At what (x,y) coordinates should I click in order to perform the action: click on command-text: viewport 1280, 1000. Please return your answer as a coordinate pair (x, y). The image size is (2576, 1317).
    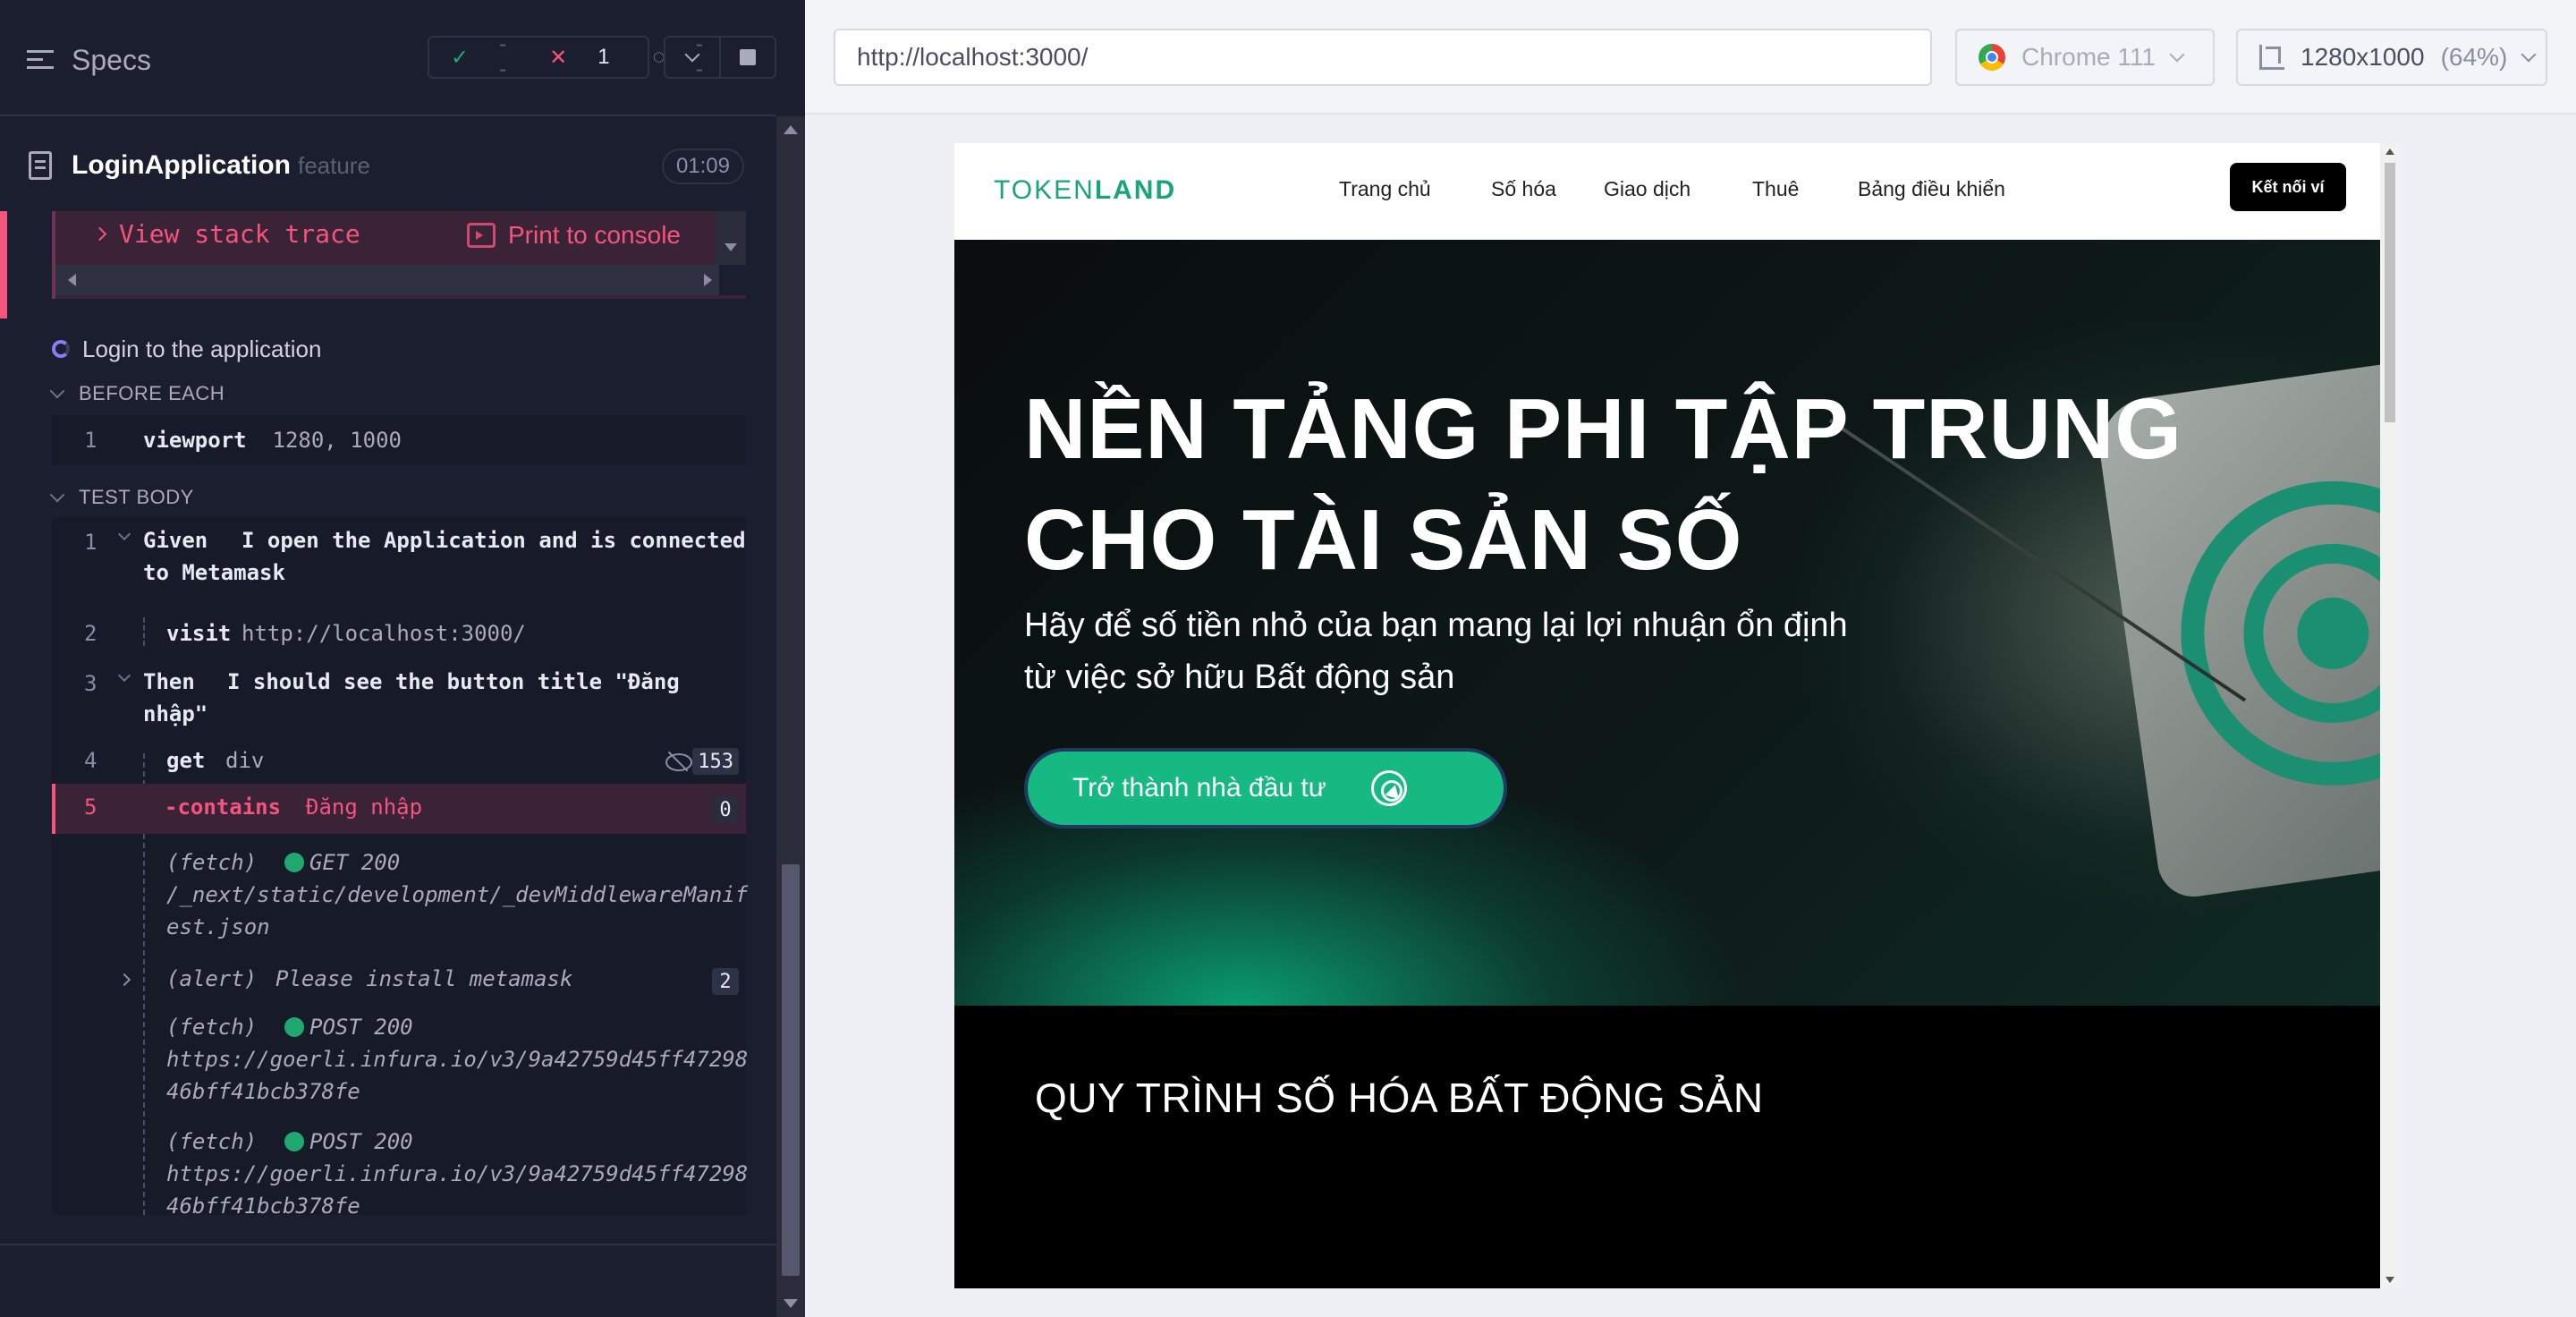
    Looking at the image, I should click on (272, 441).